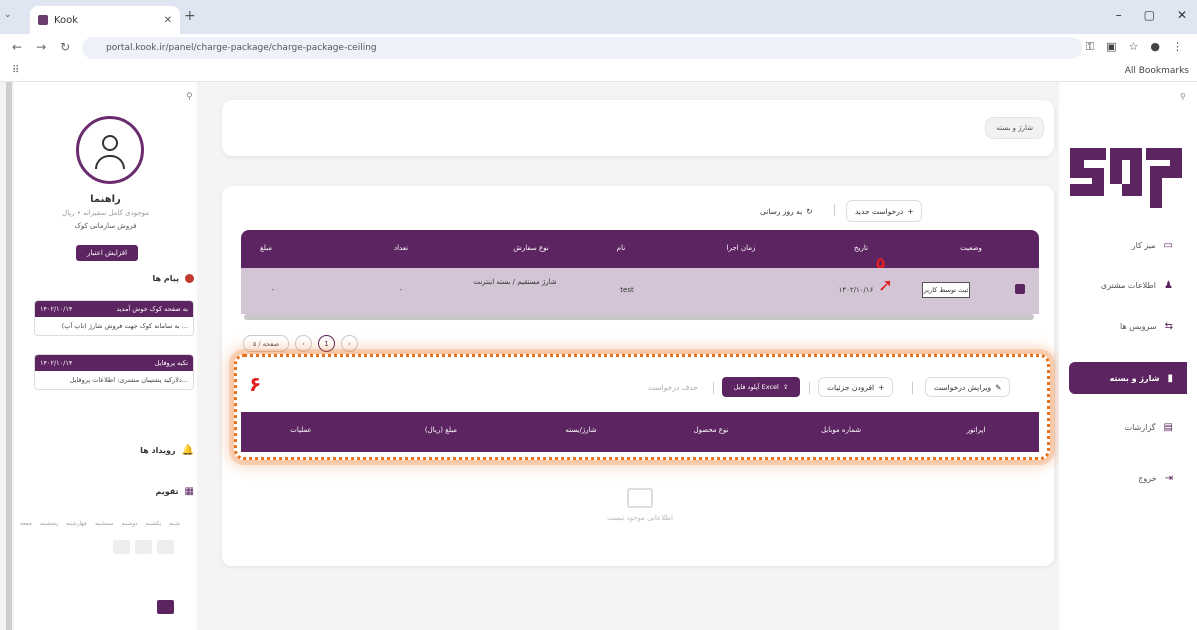  I want to click on events-header: رویداد ها 🔔, so click(114, 450).